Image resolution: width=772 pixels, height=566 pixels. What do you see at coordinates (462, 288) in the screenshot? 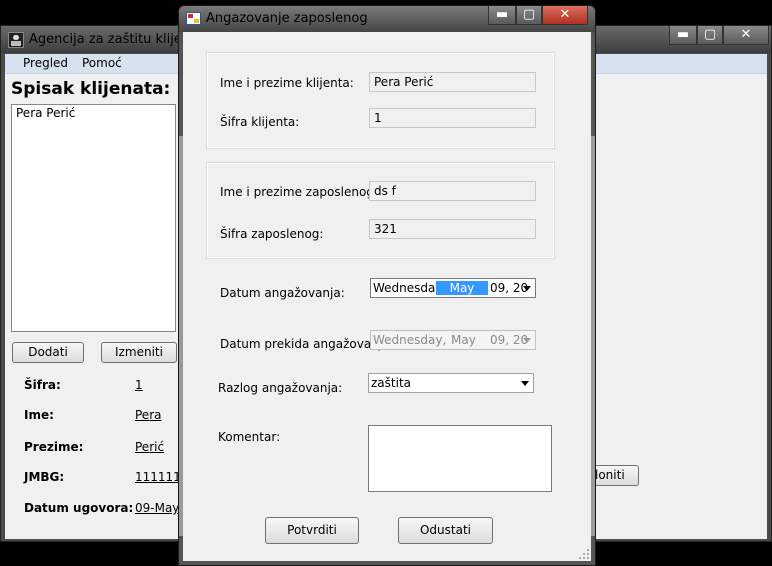
I see `start-date-month: May` at bounding box center [462, 288].